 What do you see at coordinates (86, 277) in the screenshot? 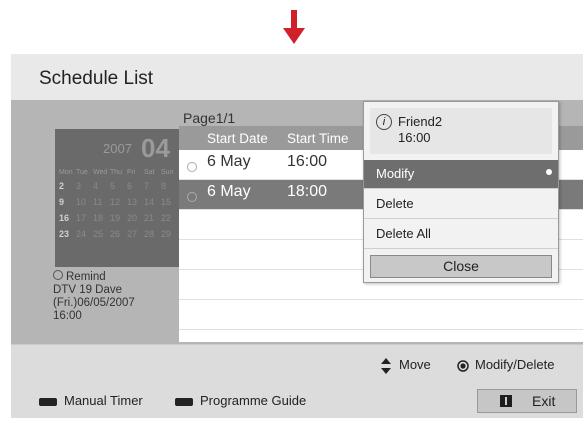
I see `remind-label: Remind` at bounding box center [86, 277].